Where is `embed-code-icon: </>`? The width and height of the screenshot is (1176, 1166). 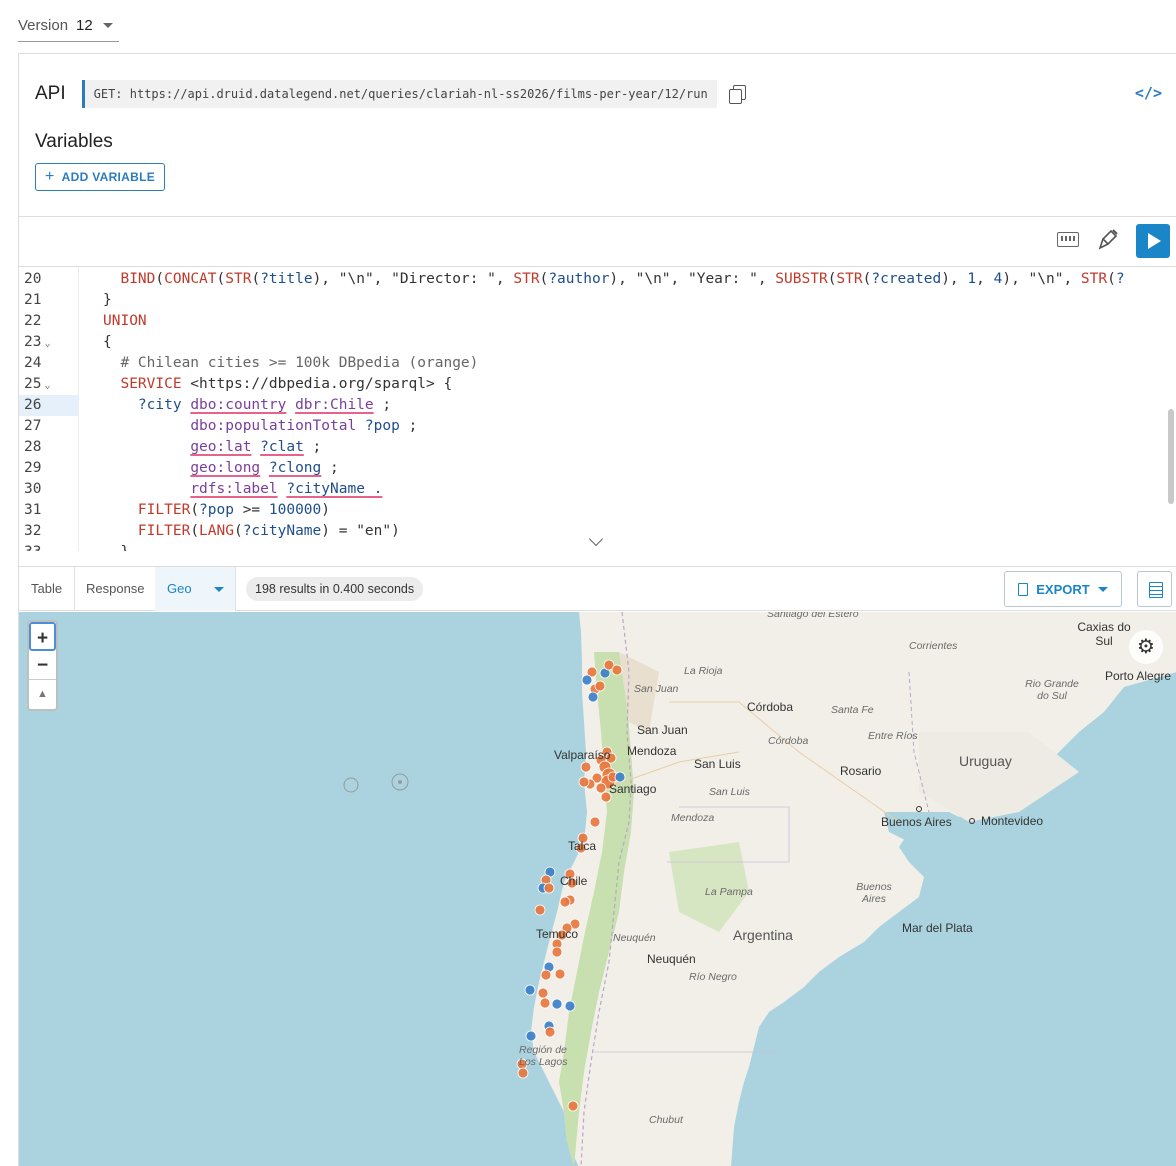 embed-code-icon: </> is located at coordinates (1148, 93).